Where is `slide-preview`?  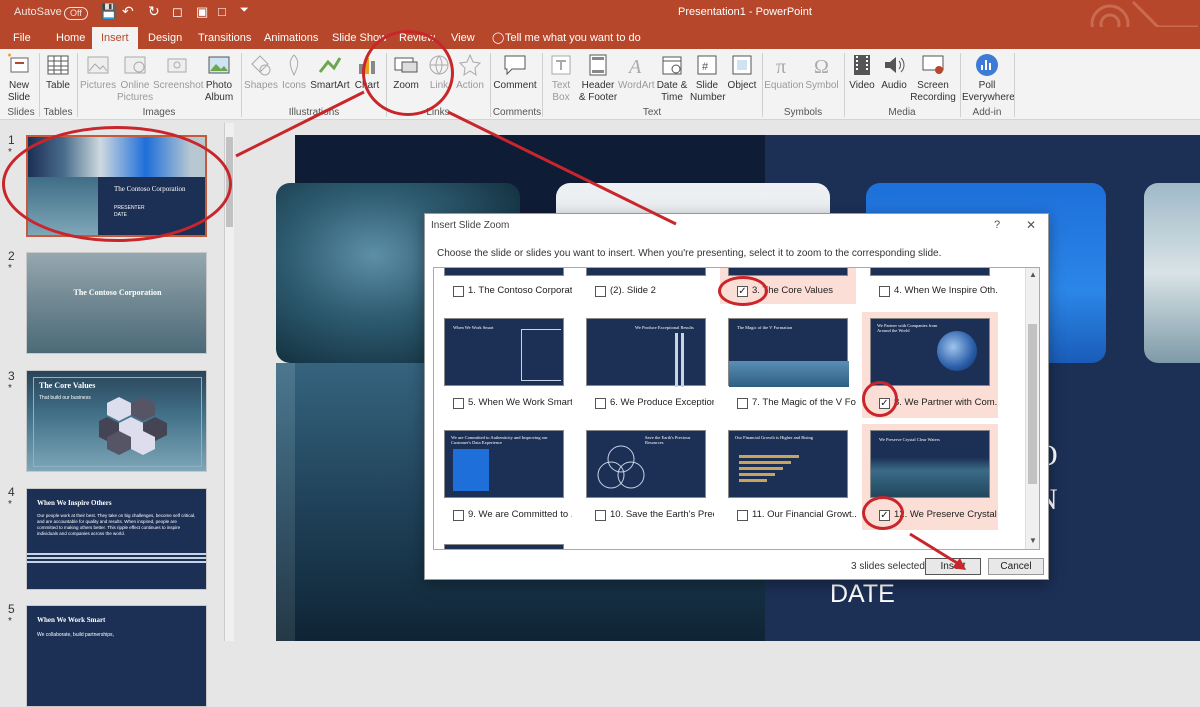 slide-preview is located at coordinates (504, 546).